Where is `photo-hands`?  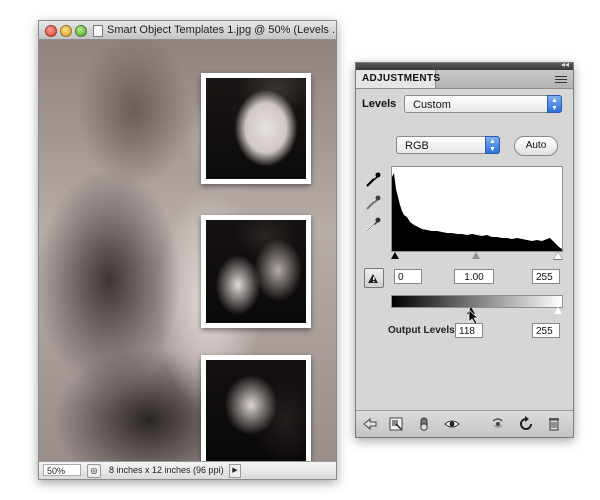 photo-hands is located at coordinates (256, 410).